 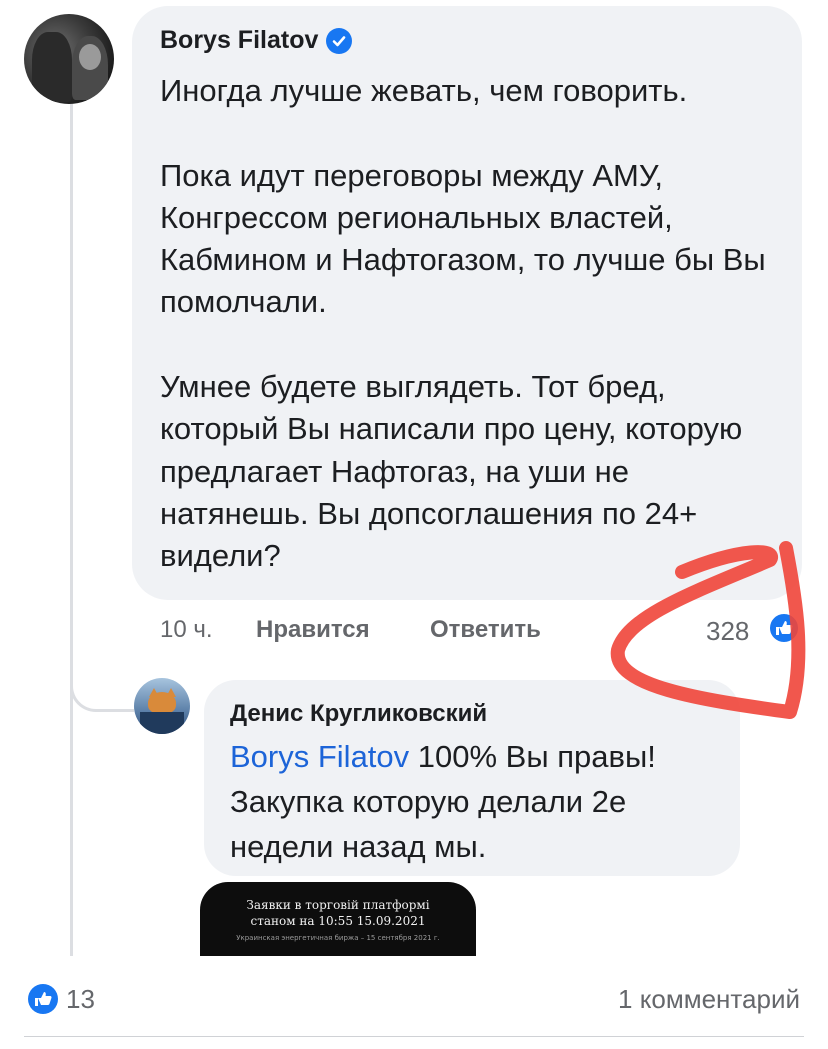 What do you see at coordinates (338, 905) in the screenshot?
I see `attachment-title: Заявки в торговій платформі` at bounding box center [338, 905].